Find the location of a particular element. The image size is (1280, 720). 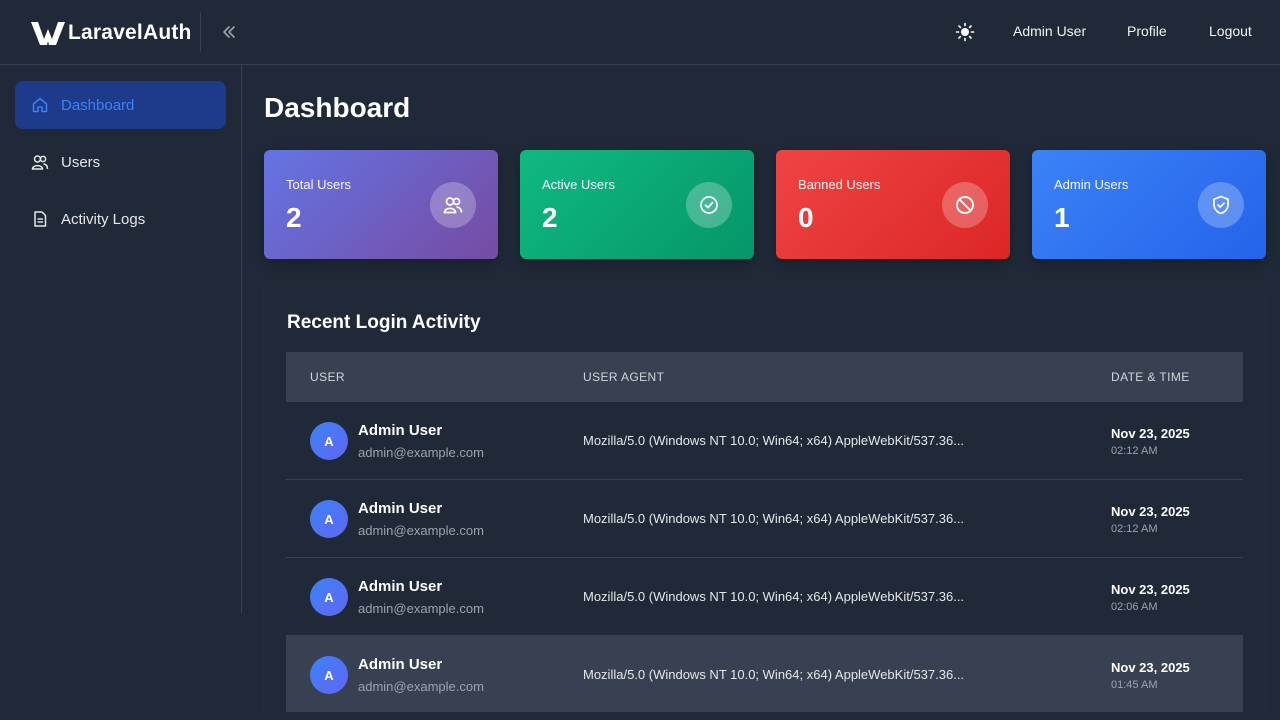

user-menu-link: Admin User is located at coordinates (1049, 31).